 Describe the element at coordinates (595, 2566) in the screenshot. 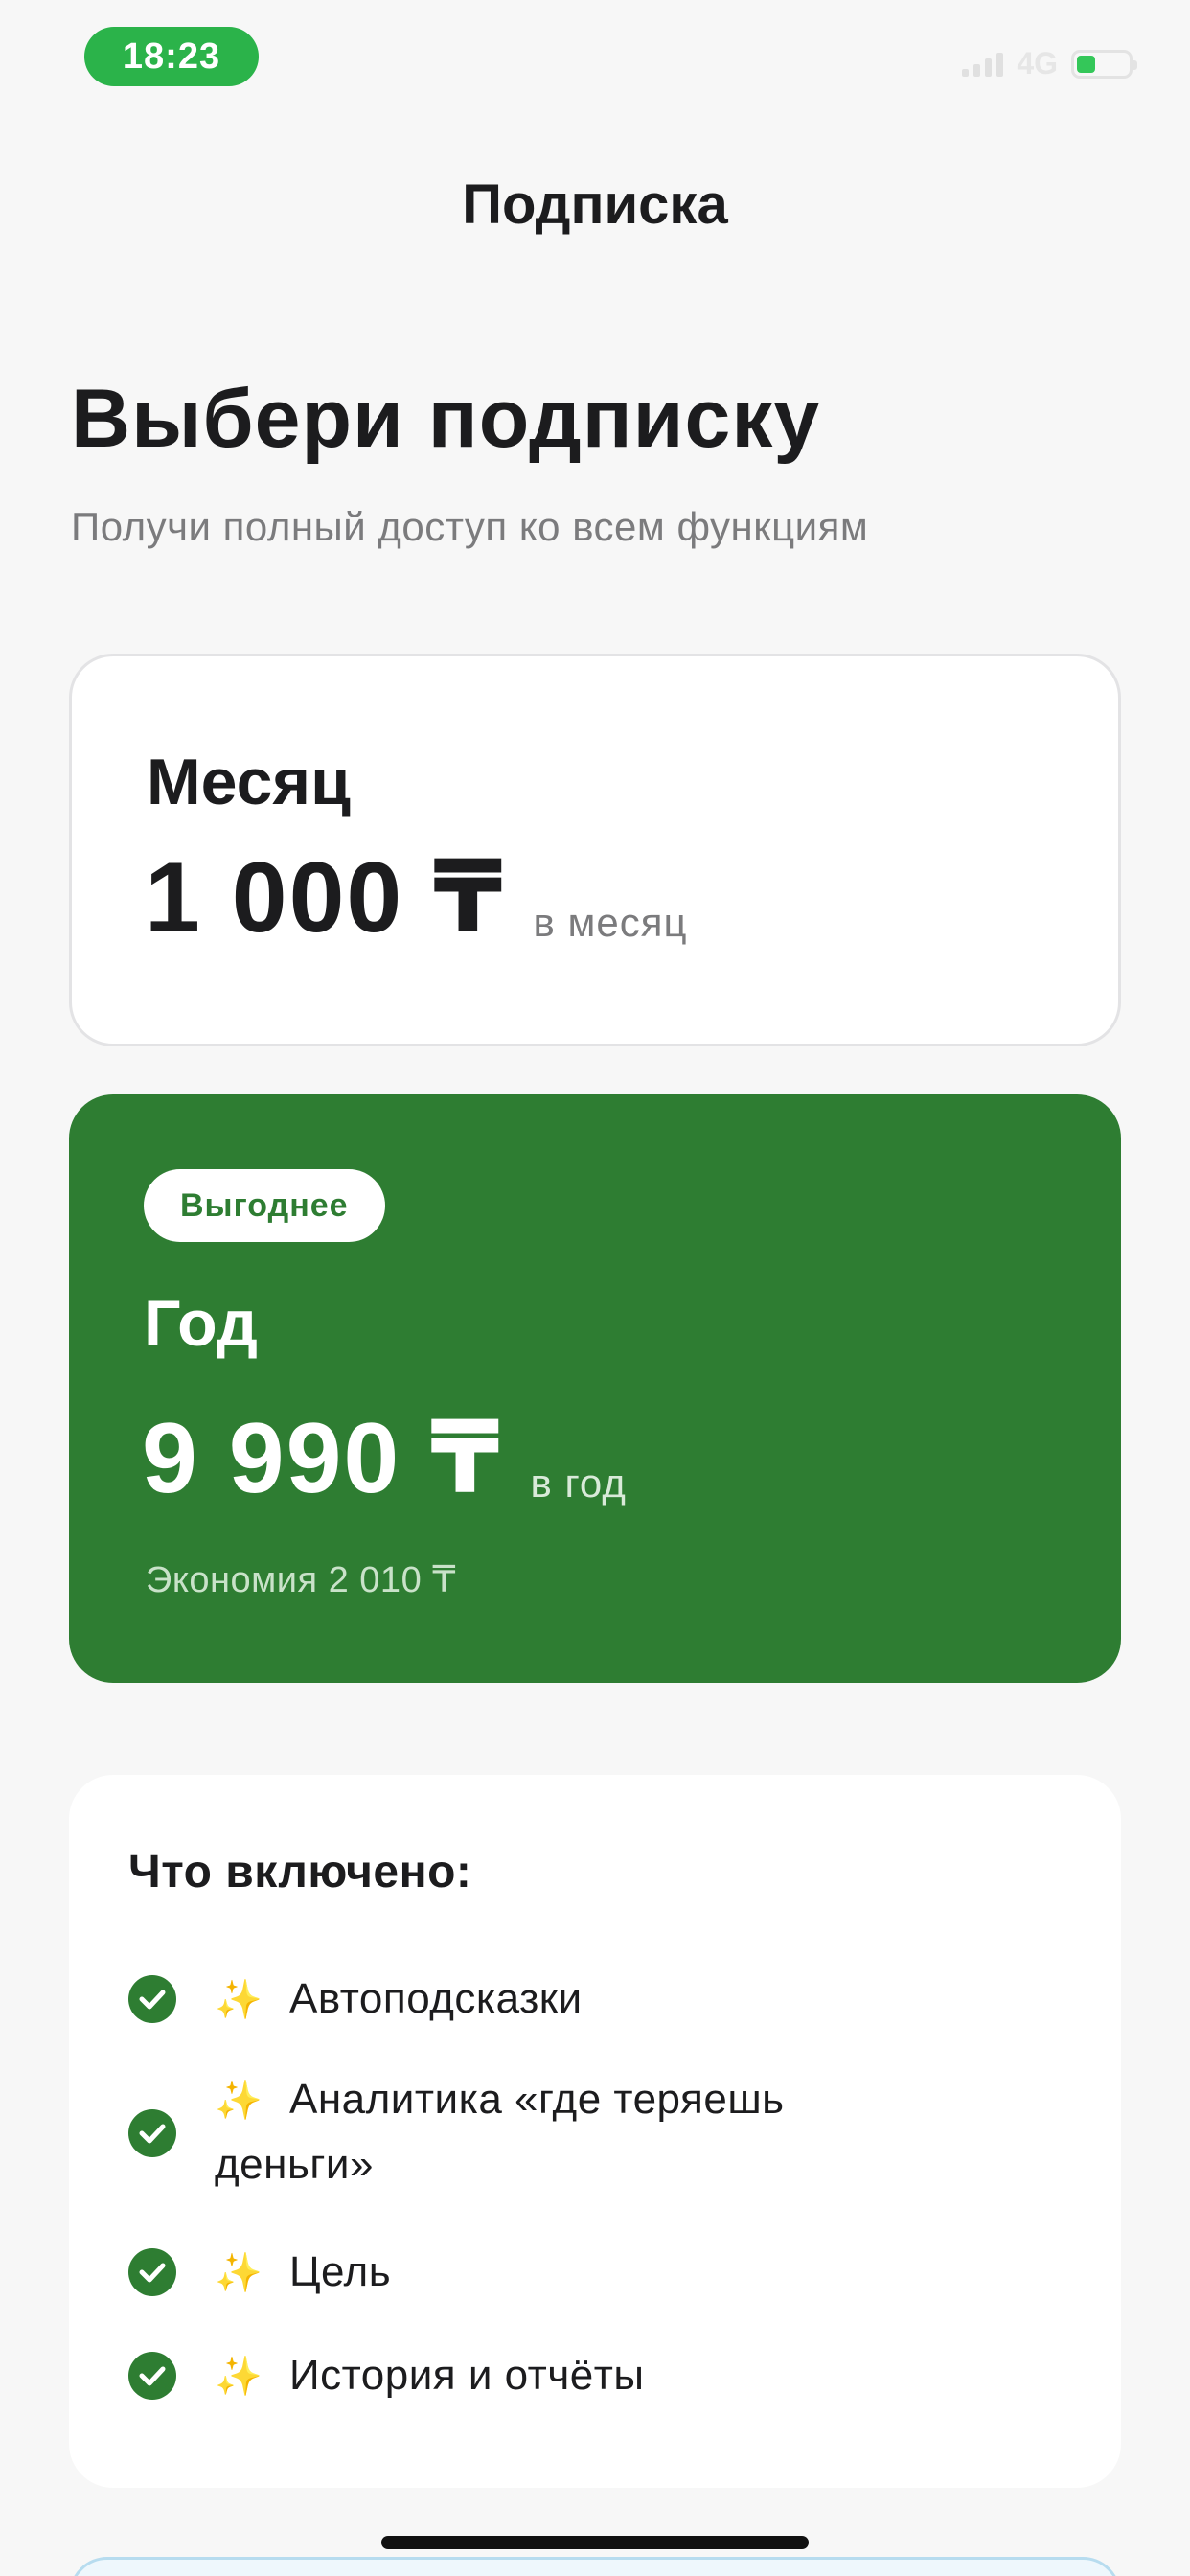

I see `bottom-info-card` at that location.